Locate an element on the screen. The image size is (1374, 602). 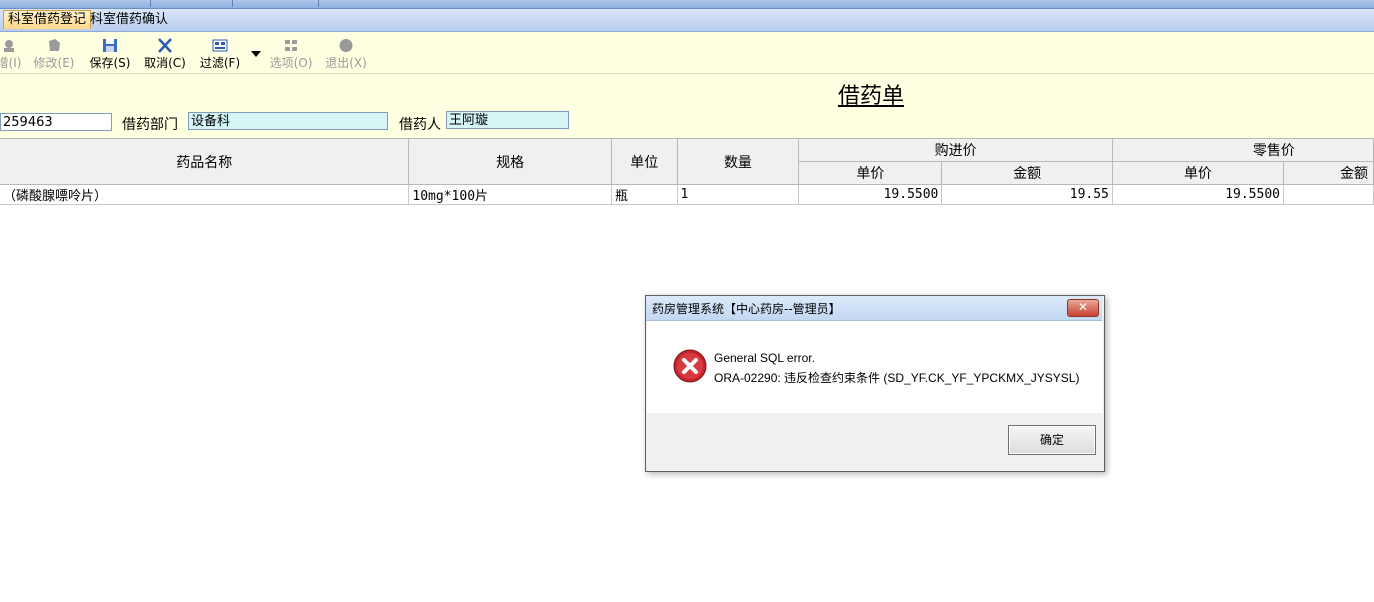
header-spec: 规格 is located at coordinates (510, 161).